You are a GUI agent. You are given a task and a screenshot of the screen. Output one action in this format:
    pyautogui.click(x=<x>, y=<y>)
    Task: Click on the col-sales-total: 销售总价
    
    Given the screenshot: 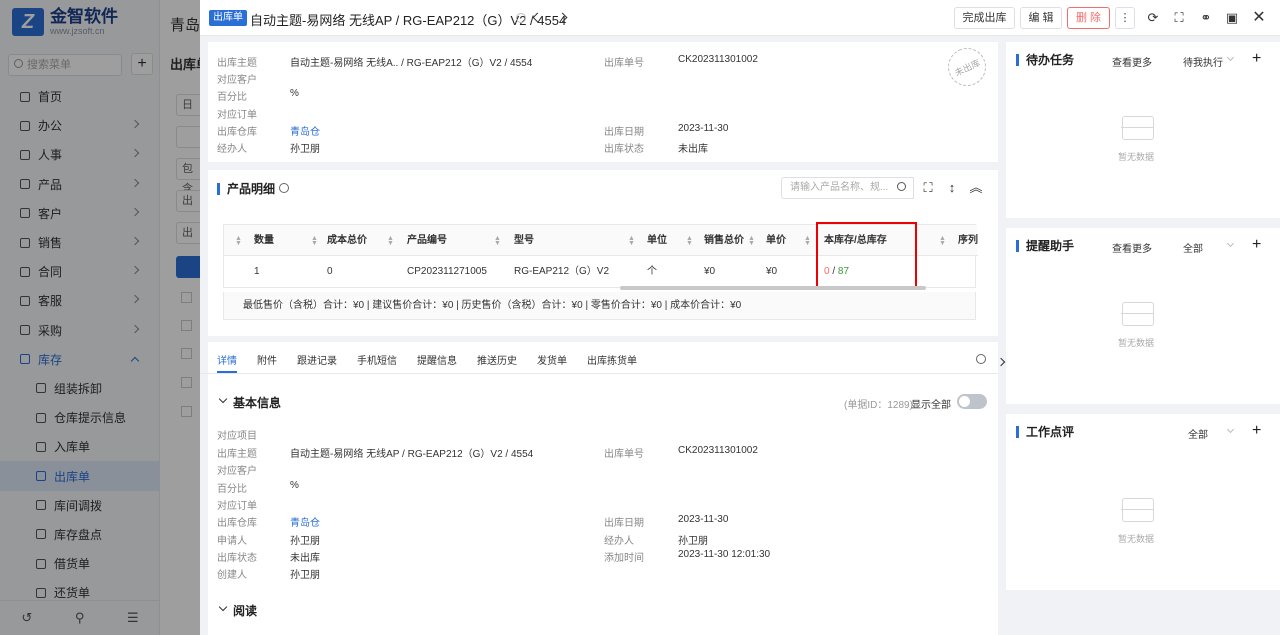 What is the action you would take?
    pyautogui.click(x=724, y=240)
    